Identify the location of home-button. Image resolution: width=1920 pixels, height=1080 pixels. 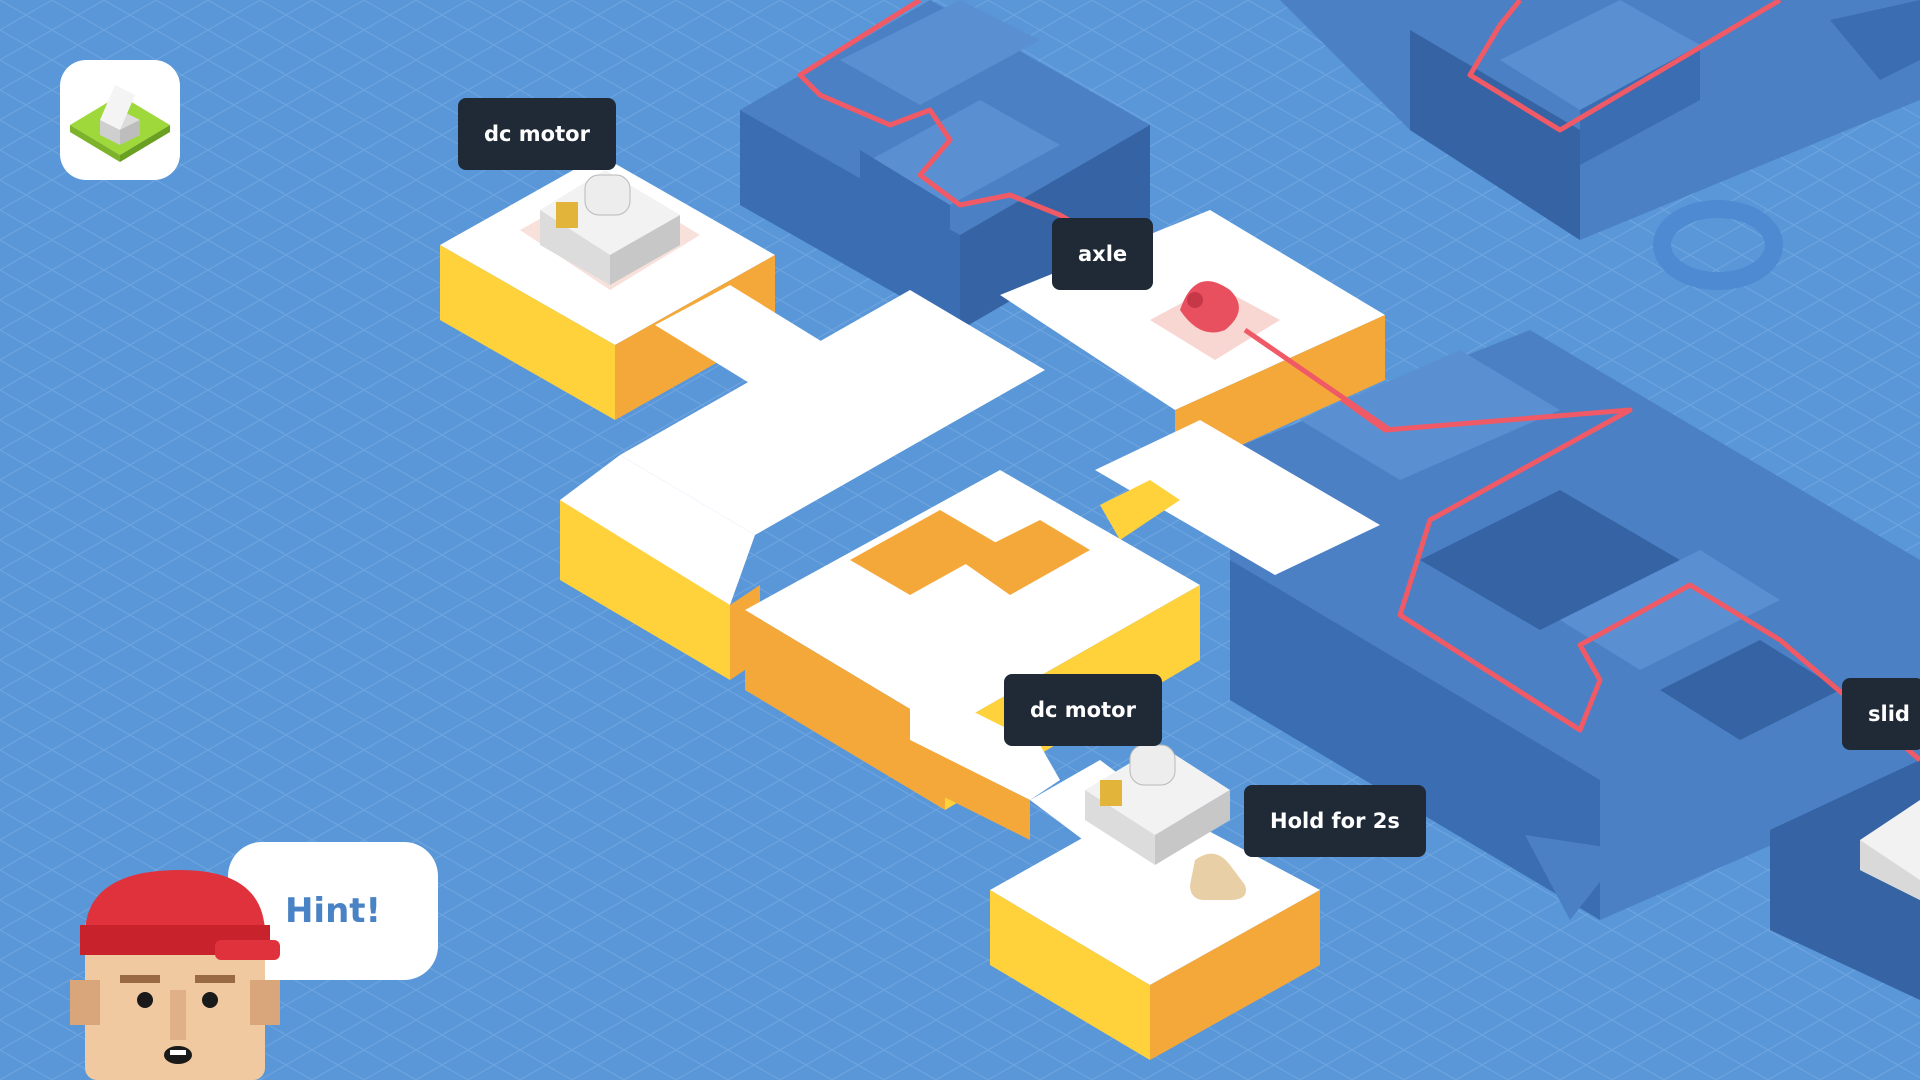
(120, 120).